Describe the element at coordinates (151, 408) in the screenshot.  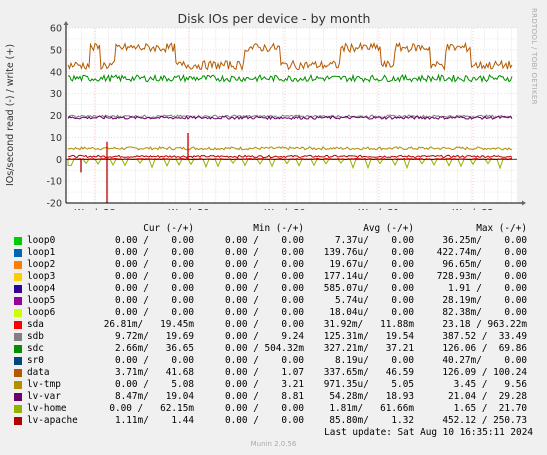
I see `legend-value-cur: 0.00 / 62.15m` at that location.